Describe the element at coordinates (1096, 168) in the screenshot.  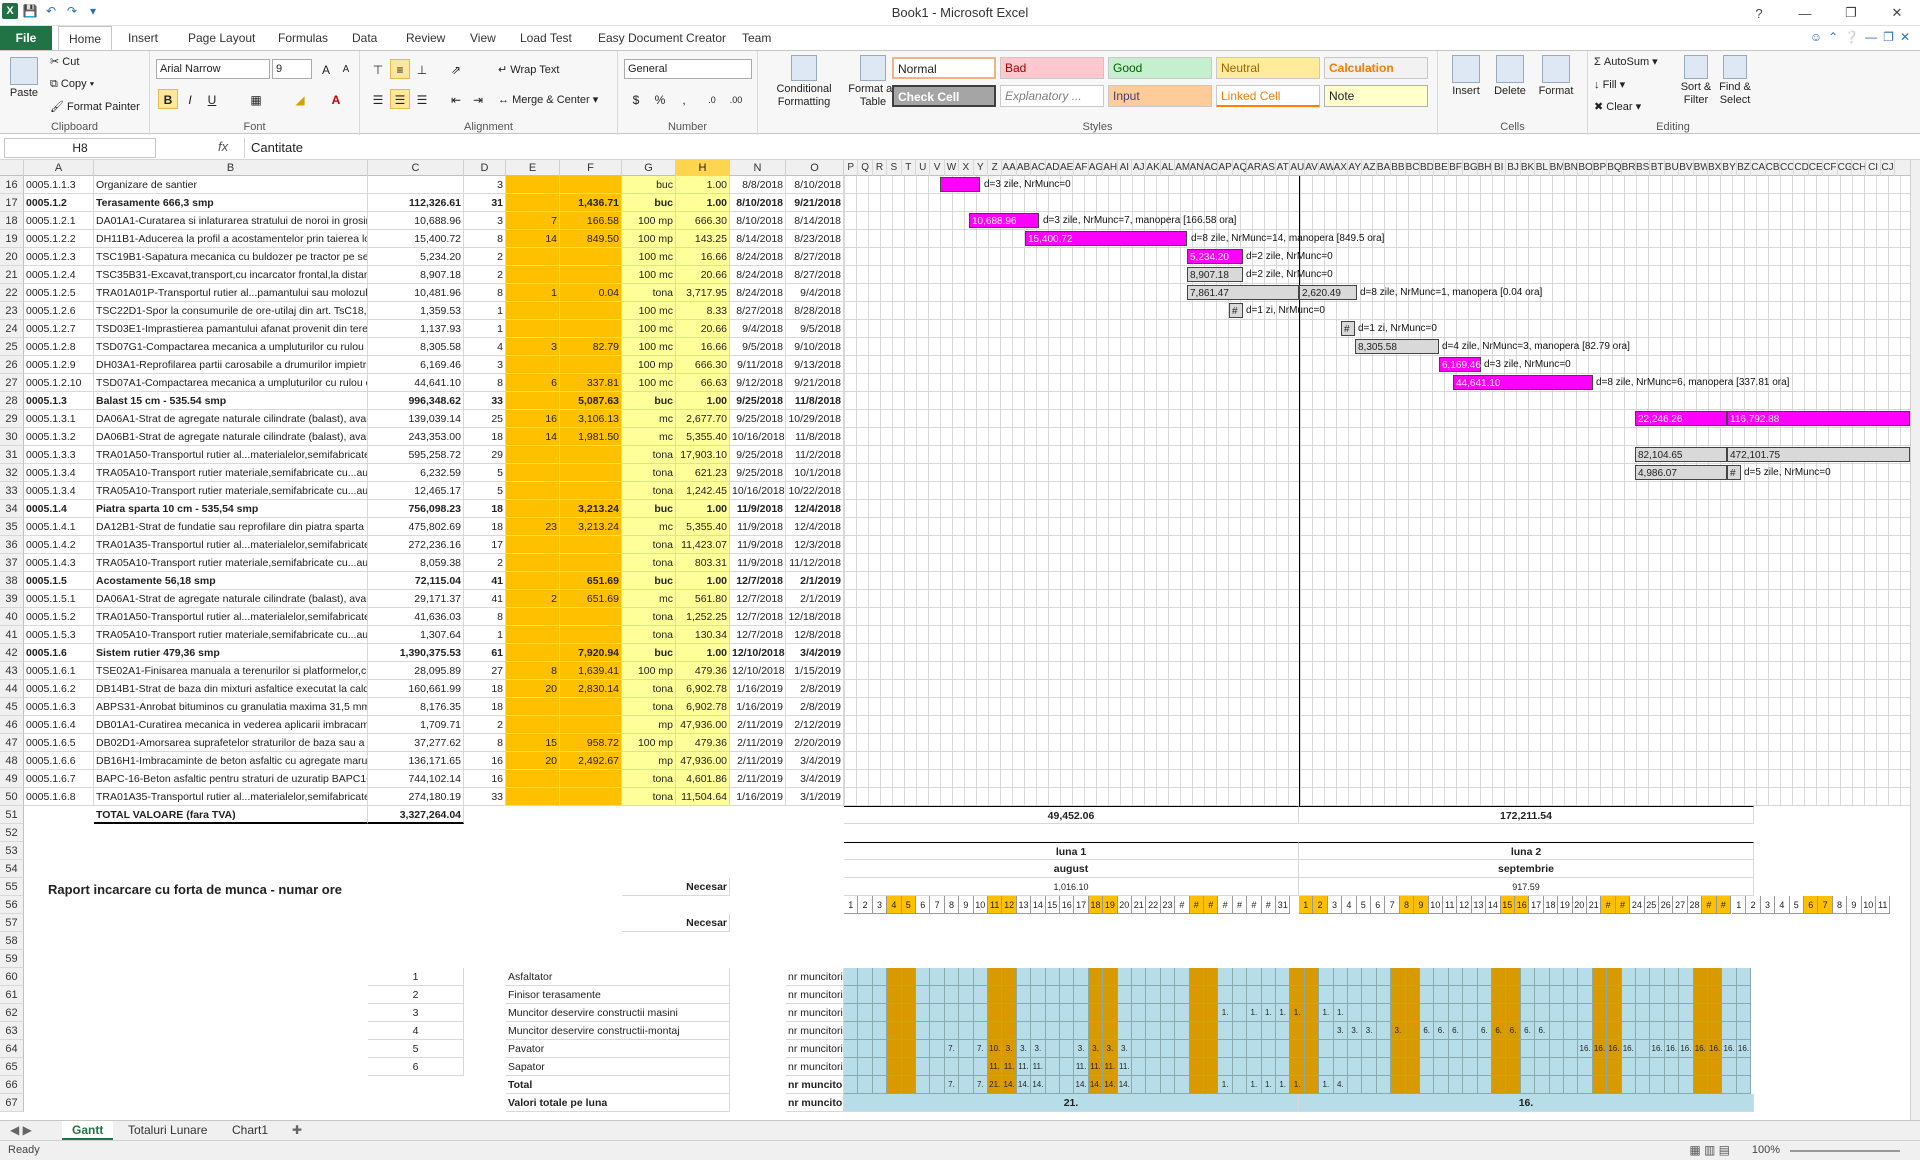
I see `column-header-ag: AG` at that location.